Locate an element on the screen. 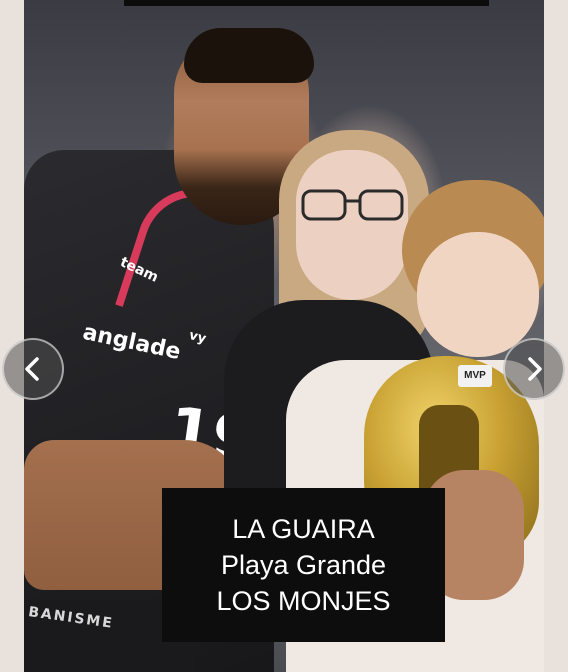  caption-box: LA GUAIRA Playa Grande LOS MONJES is located at coordinates (303, 565).